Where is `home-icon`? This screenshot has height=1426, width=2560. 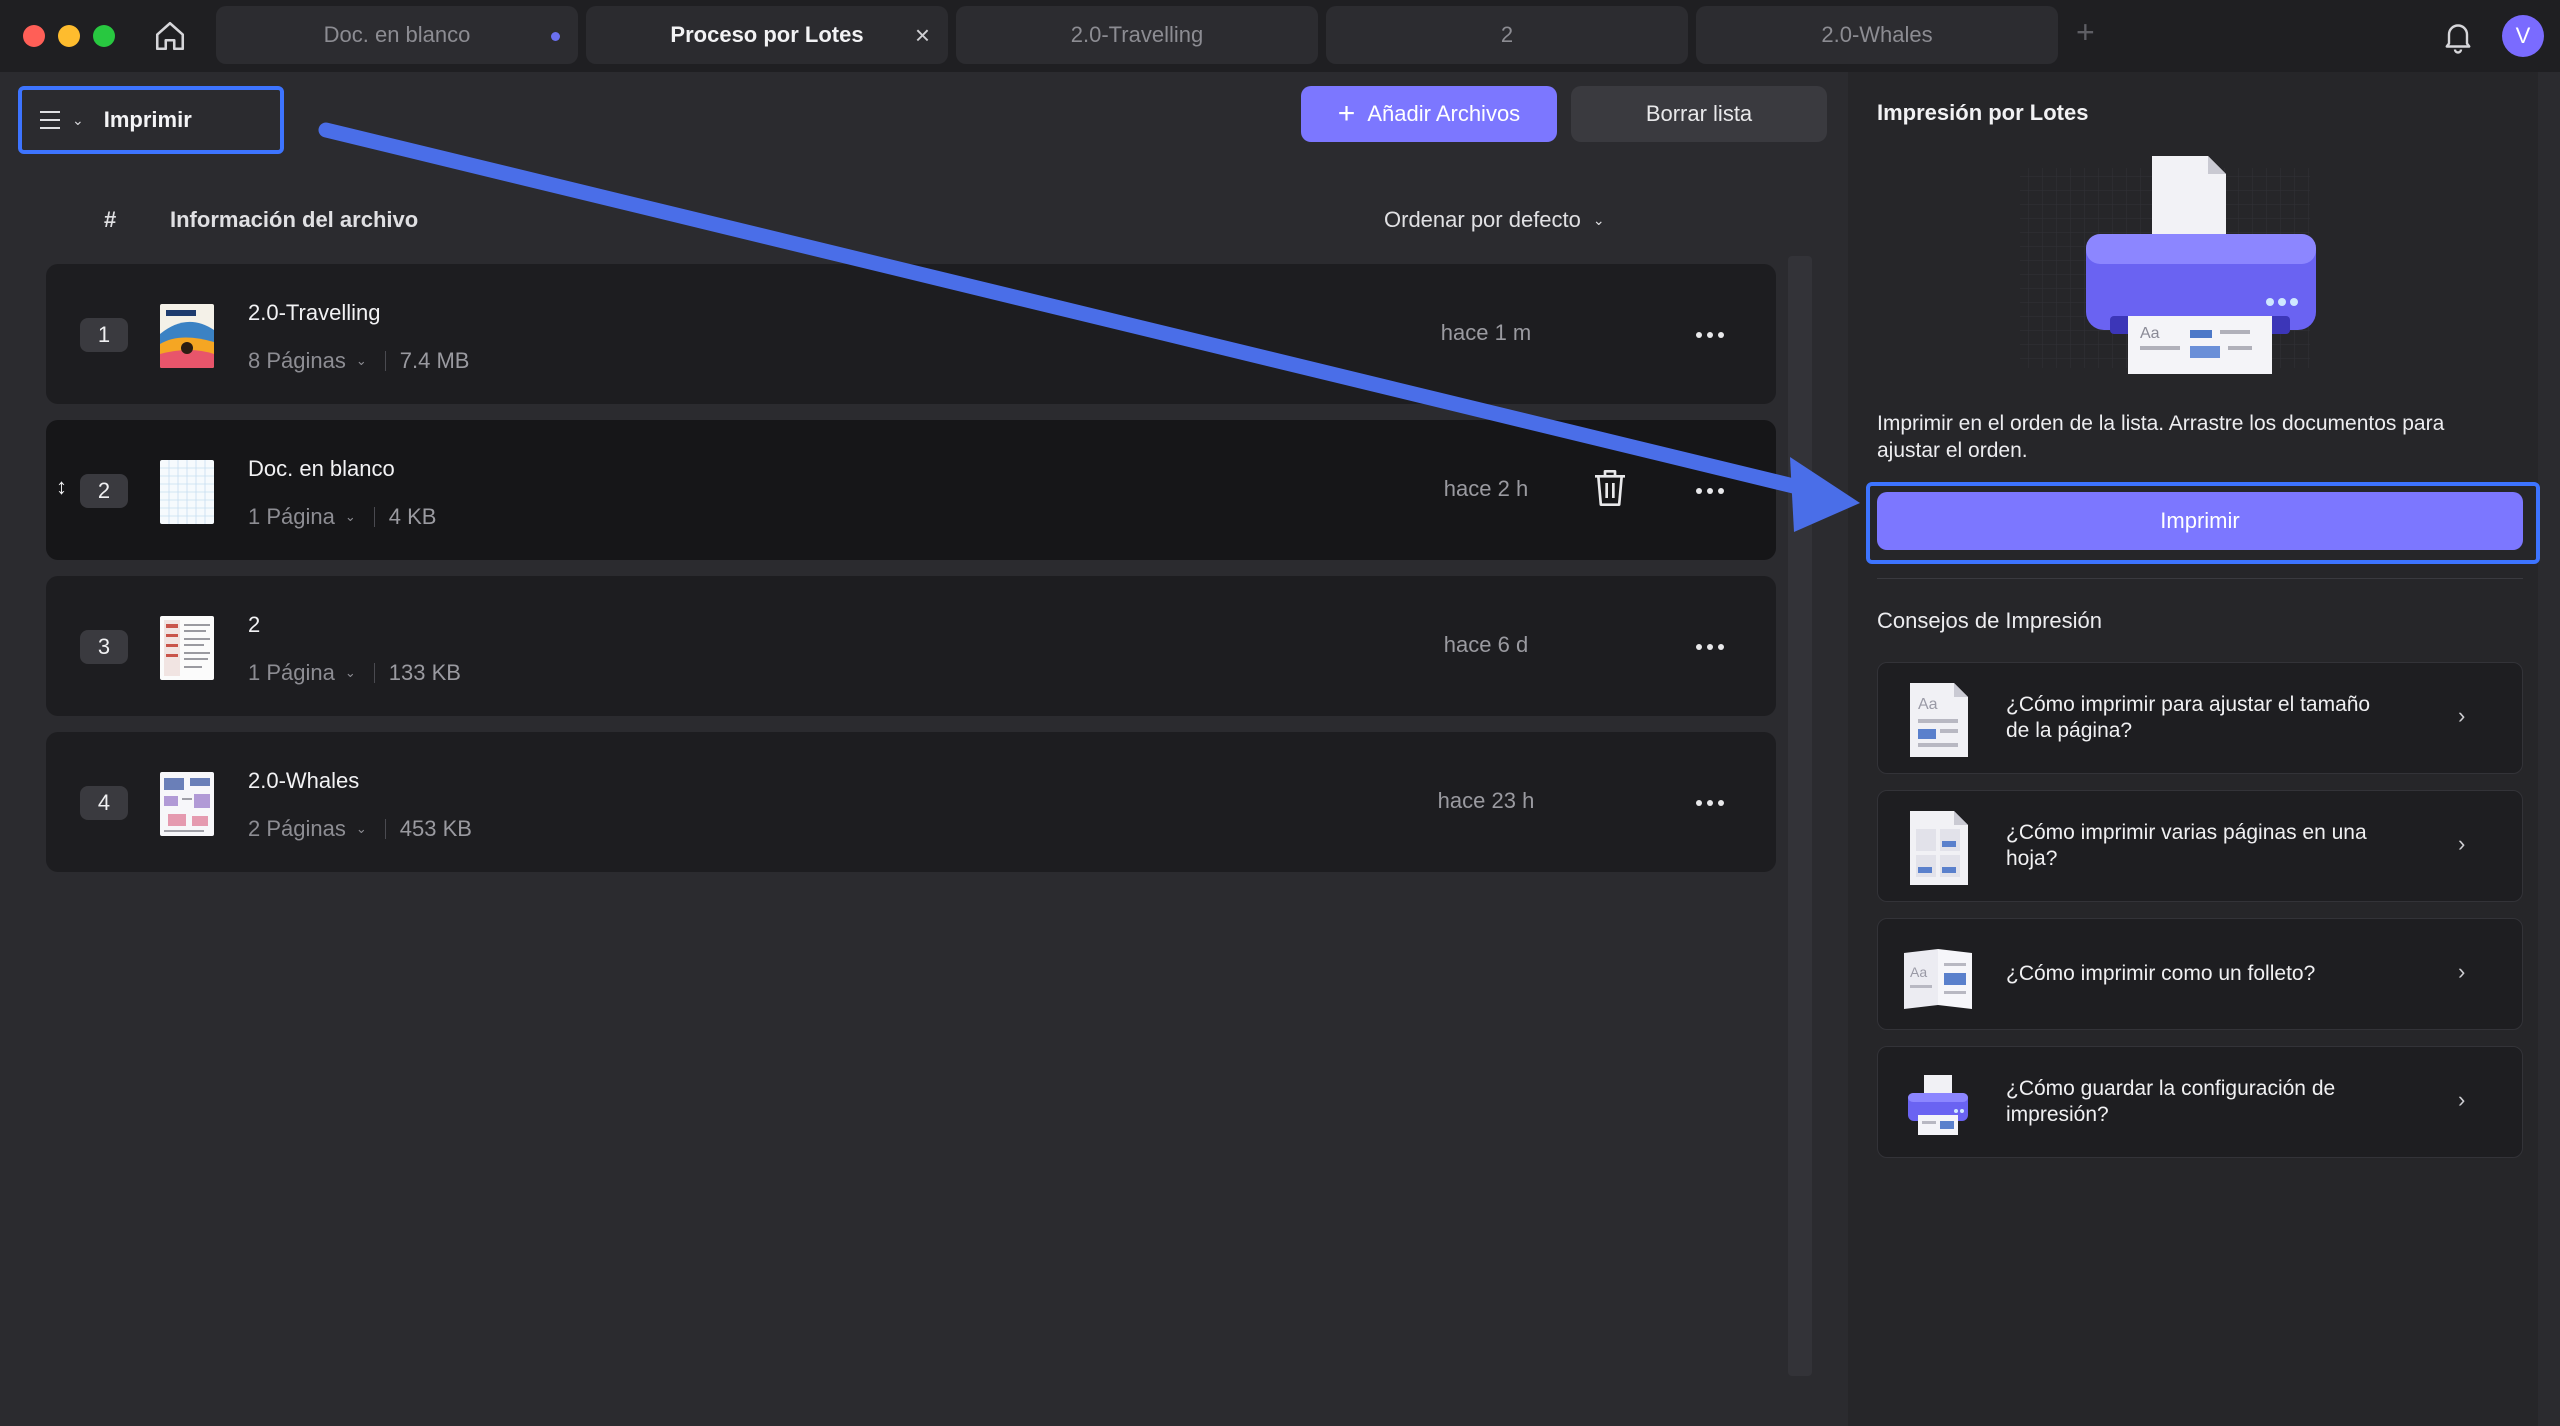
home-icon is located at coordinates (170, 36).